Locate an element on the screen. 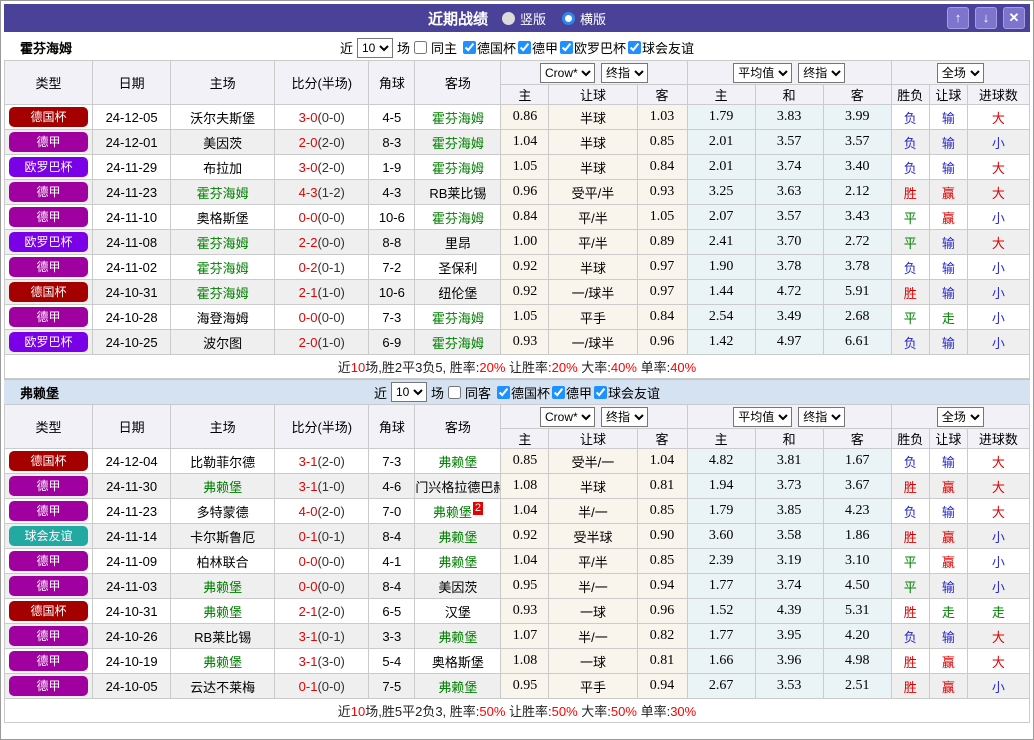 This screenshot has height=740, width=1034. date-cell: 24-11-23 is located at coordinates (132, 192).